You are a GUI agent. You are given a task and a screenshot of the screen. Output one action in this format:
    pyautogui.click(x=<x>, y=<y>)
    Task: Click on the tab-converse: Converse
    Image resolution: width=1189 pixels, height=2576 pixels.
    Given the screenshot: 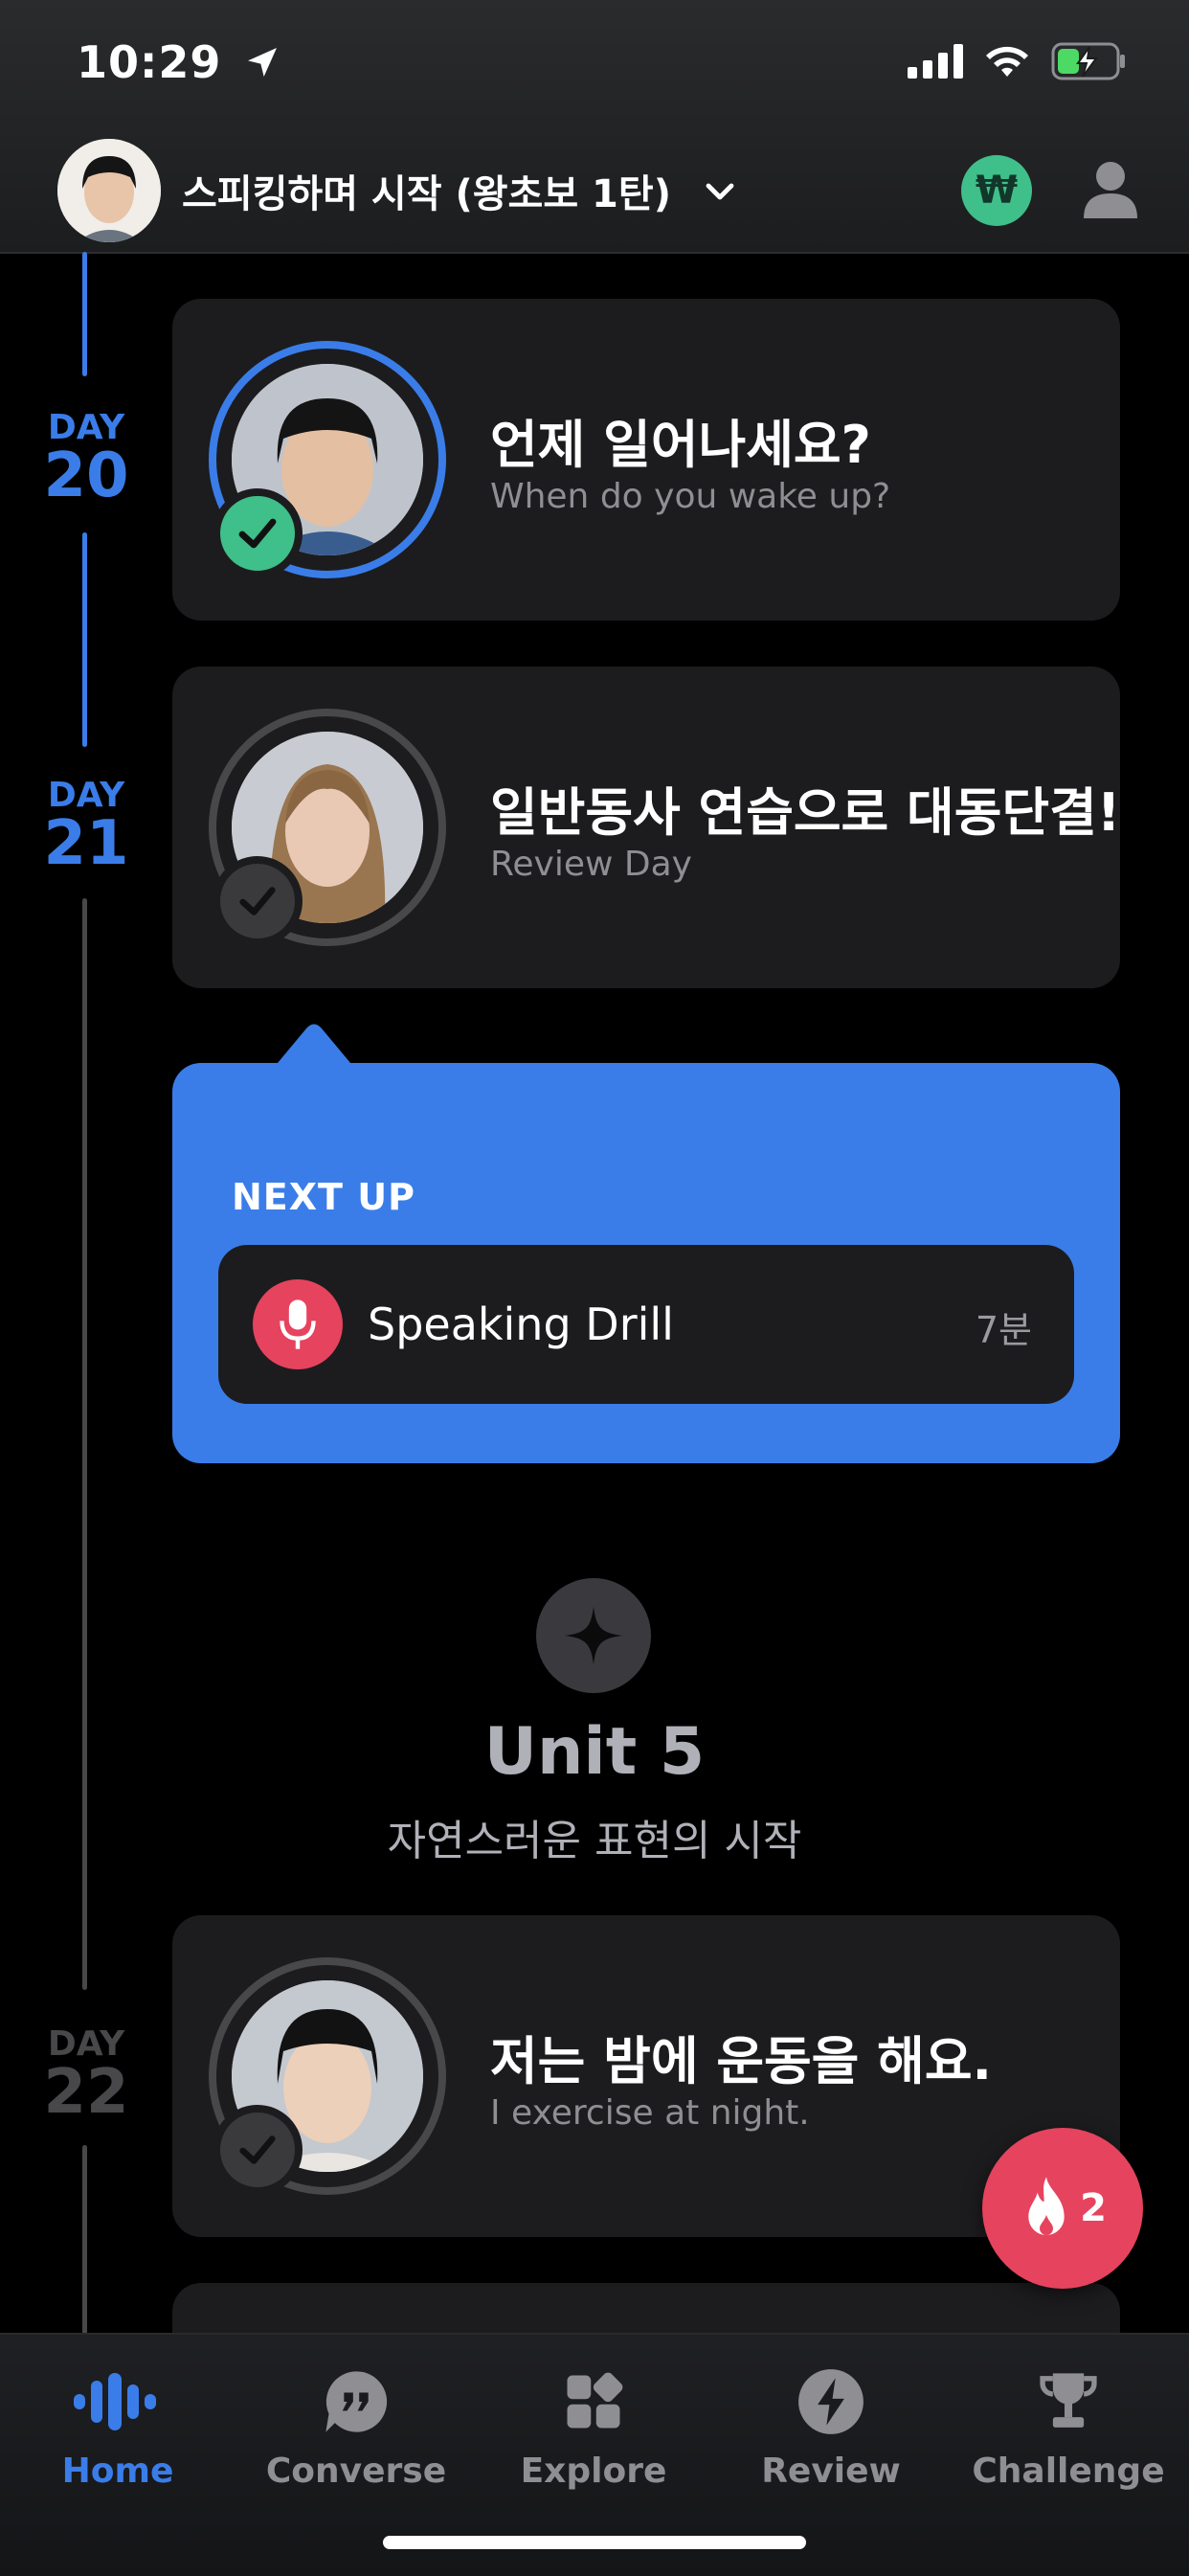 What is the action you would take?
    pyautogui.click(x=356, y=2422)
    